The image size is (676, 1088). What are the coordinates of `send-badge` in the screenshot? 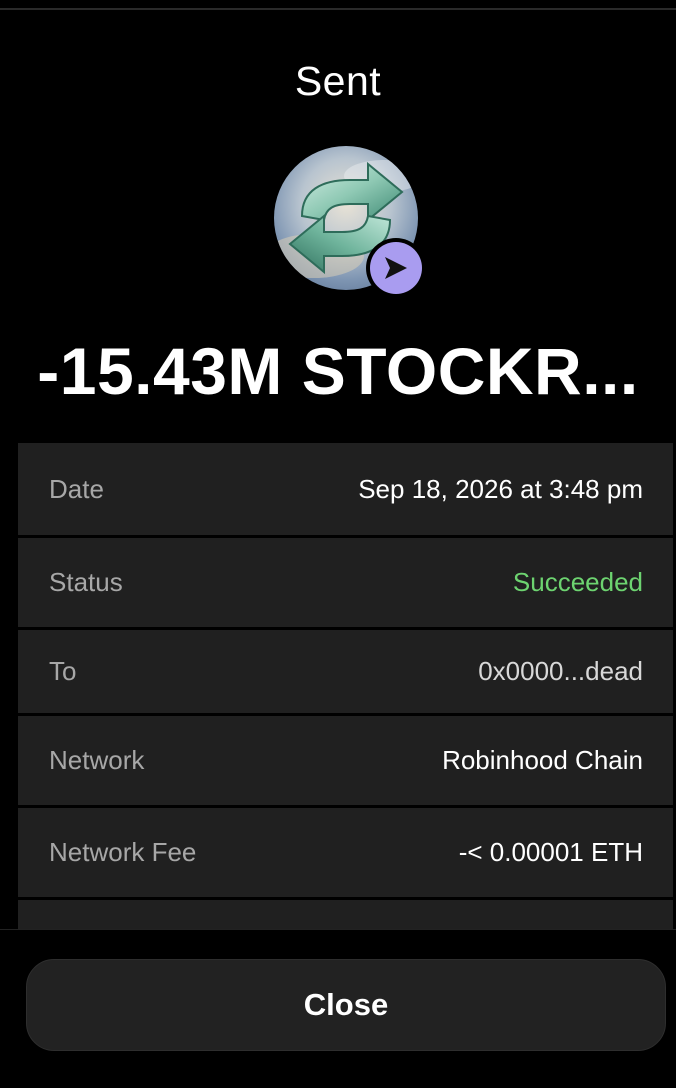 It's located at (396, 268).